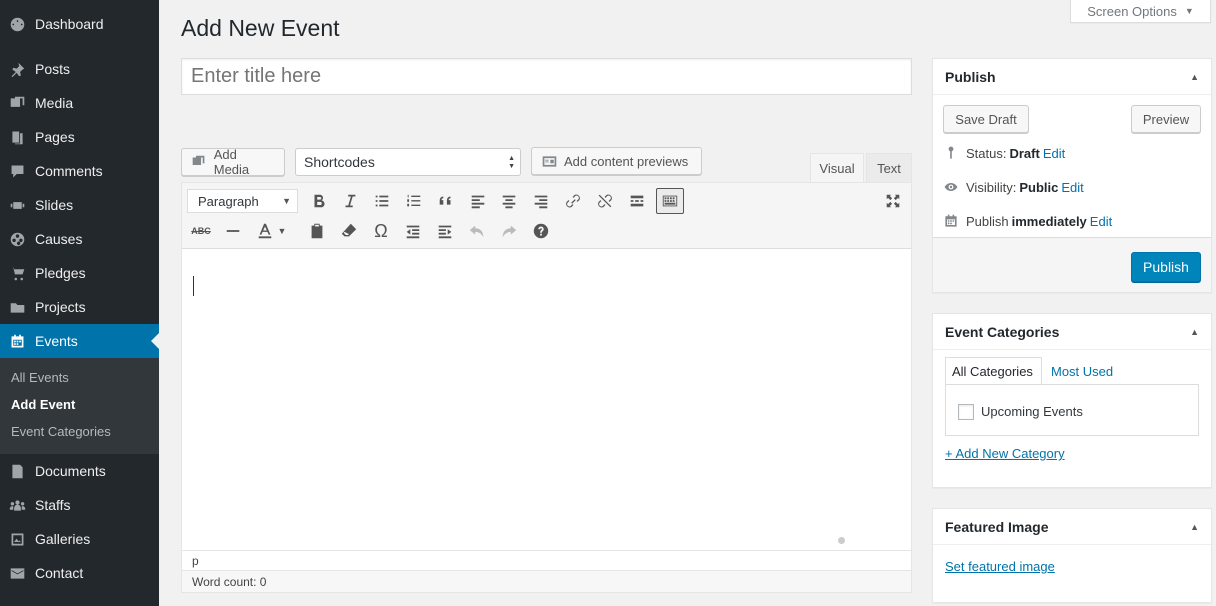 The image size is (1216, 606). What do you see at coordinates (350, 201) in the screenshot?
I see `italic-icon` at bounding box center [350, 201].